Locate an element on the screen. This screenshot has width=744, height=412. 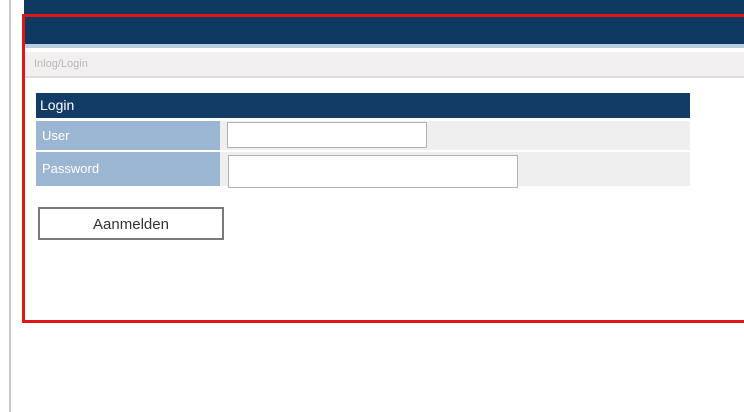
login-submit-button: Aanmelden is located at coordinates (131, 223).